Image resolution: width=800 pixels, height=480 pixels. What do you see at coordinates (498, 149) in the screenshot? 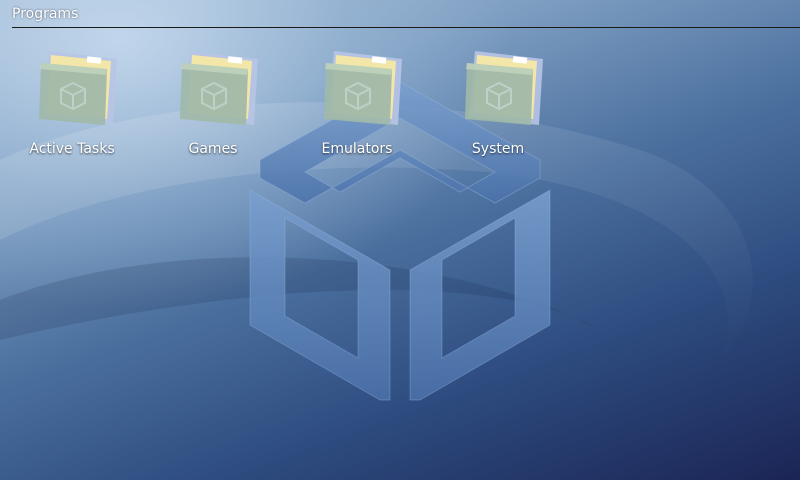
I see `desktop-item-label: System` at bounding box center [498, 149].